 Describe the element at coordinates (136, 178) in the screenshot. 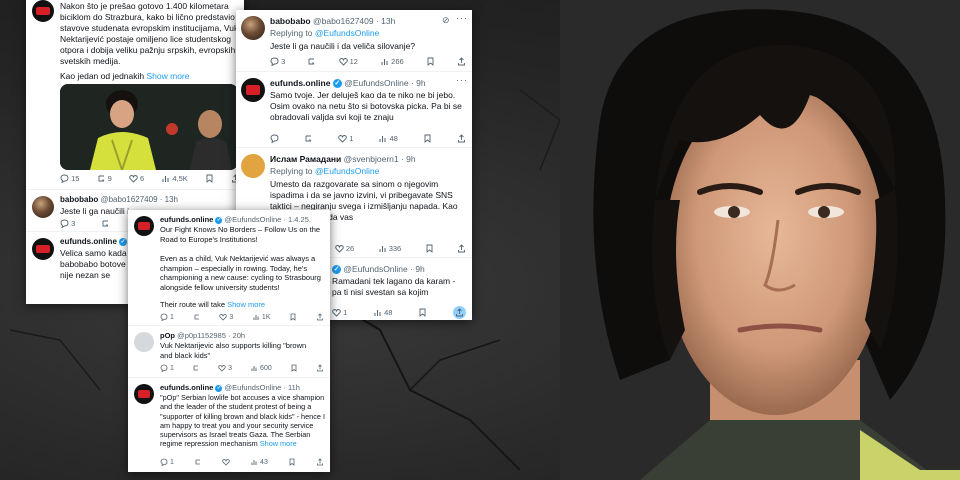

I see `like-button: 6` at that location.